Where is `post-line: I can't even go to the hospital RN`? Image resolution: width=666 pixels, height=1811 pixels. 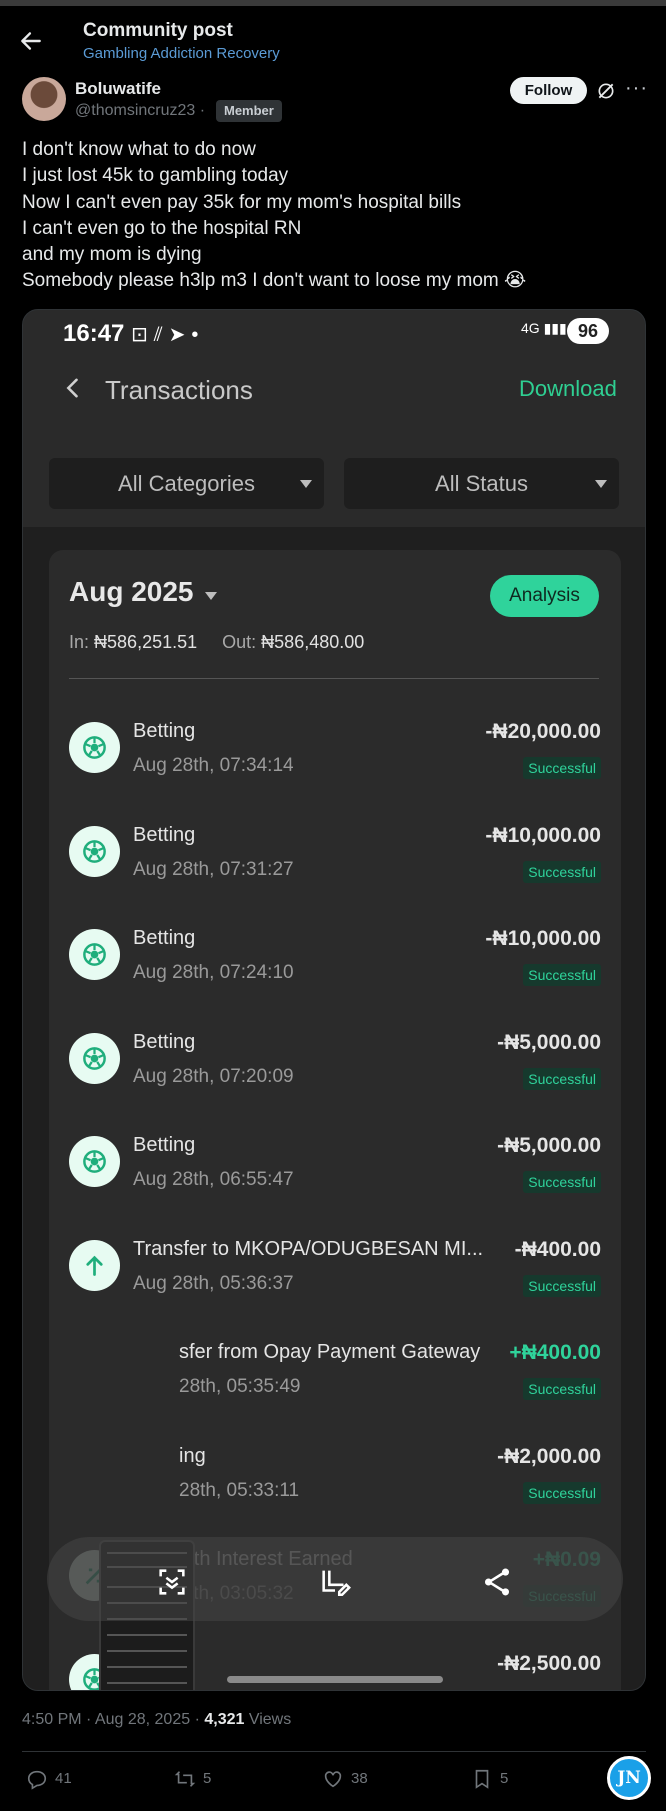 post-line: I can't even go to the hospital RN is located at coordinates (162, 228).